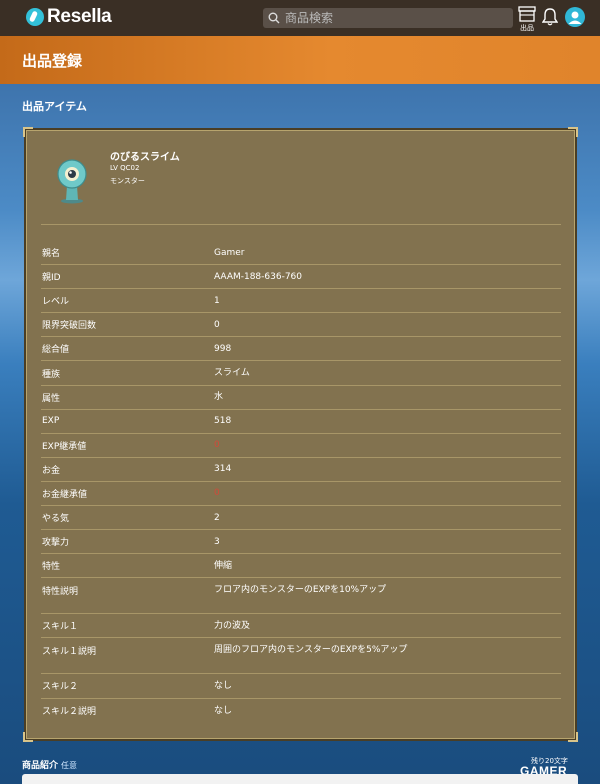 This screenshot has height=784, width=600. I want to click on detail-value: 998, so click(223, 348).